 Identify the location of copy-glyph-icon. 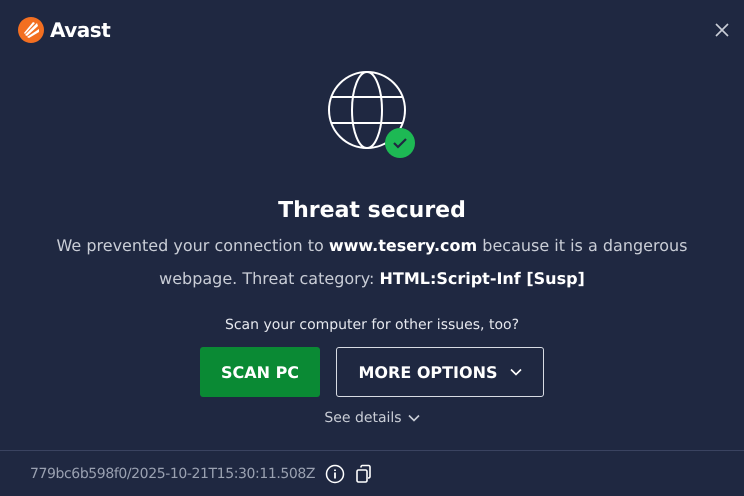
(364, 474).